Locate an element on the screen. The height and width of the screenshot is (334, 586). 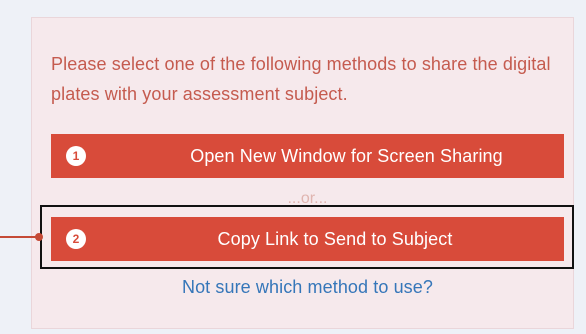
open-screen-sharing-window-label: Open New Window for Screen Sharing is located at coordinates (346, 156).